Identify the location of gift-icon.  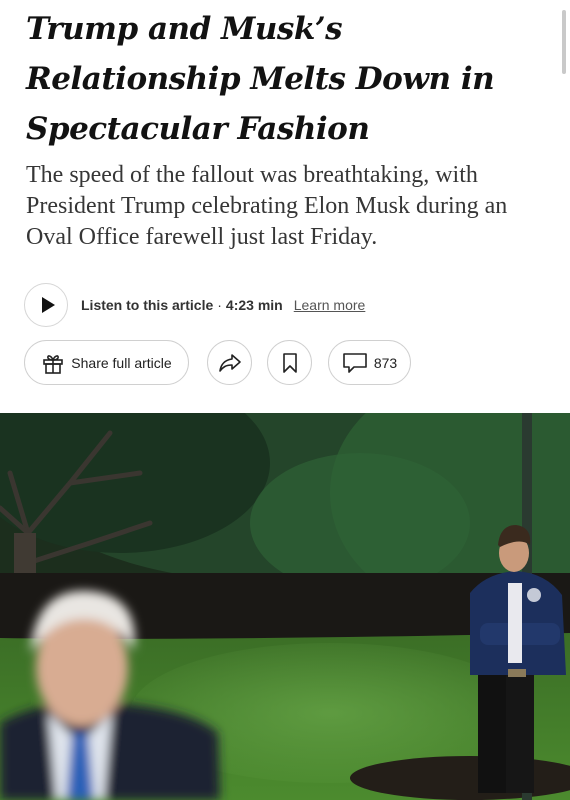
(53, 364).